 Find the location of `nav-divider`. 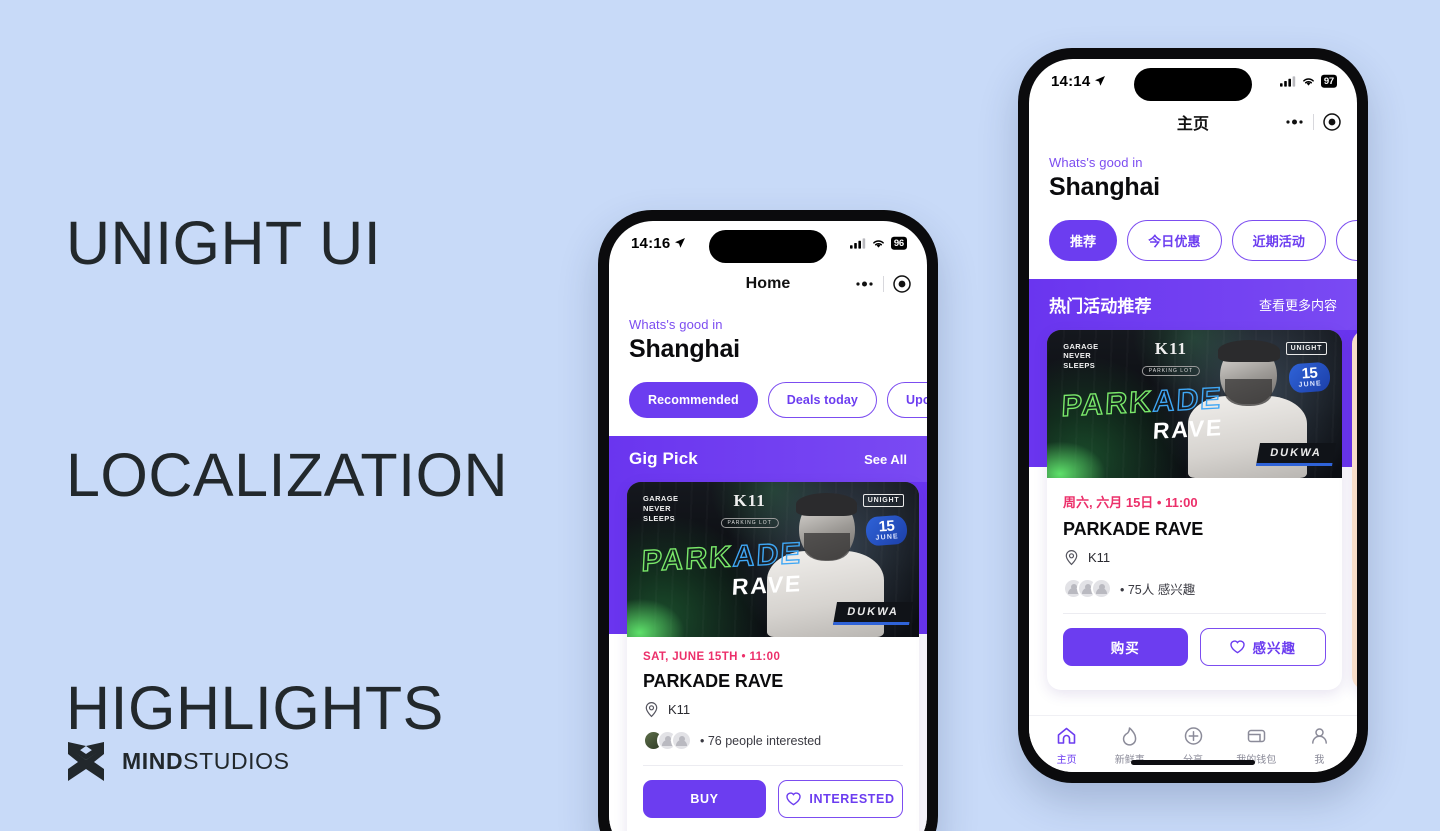

nav-divider is located at coordinates (883, 284).